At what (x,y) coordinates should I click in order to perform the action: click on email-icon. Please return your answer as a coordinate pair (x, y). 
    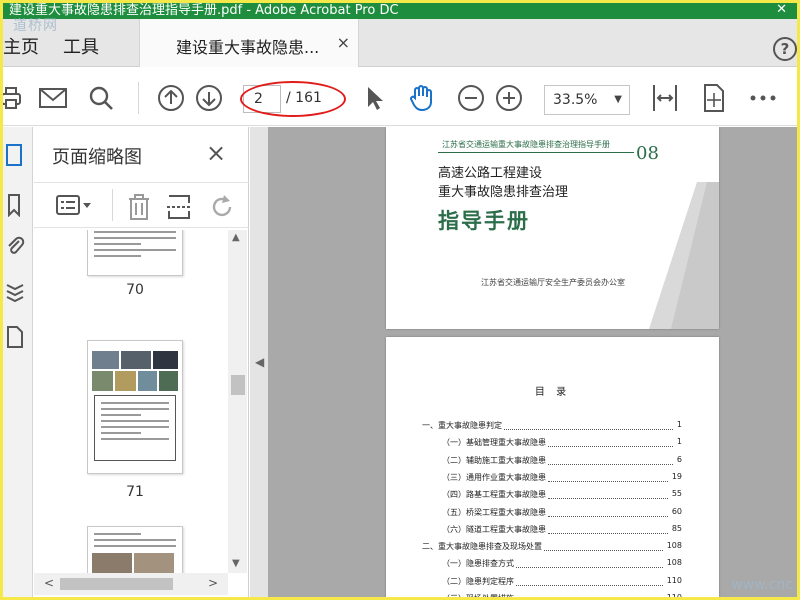
    Looking at the image, I should click on (53, 98).